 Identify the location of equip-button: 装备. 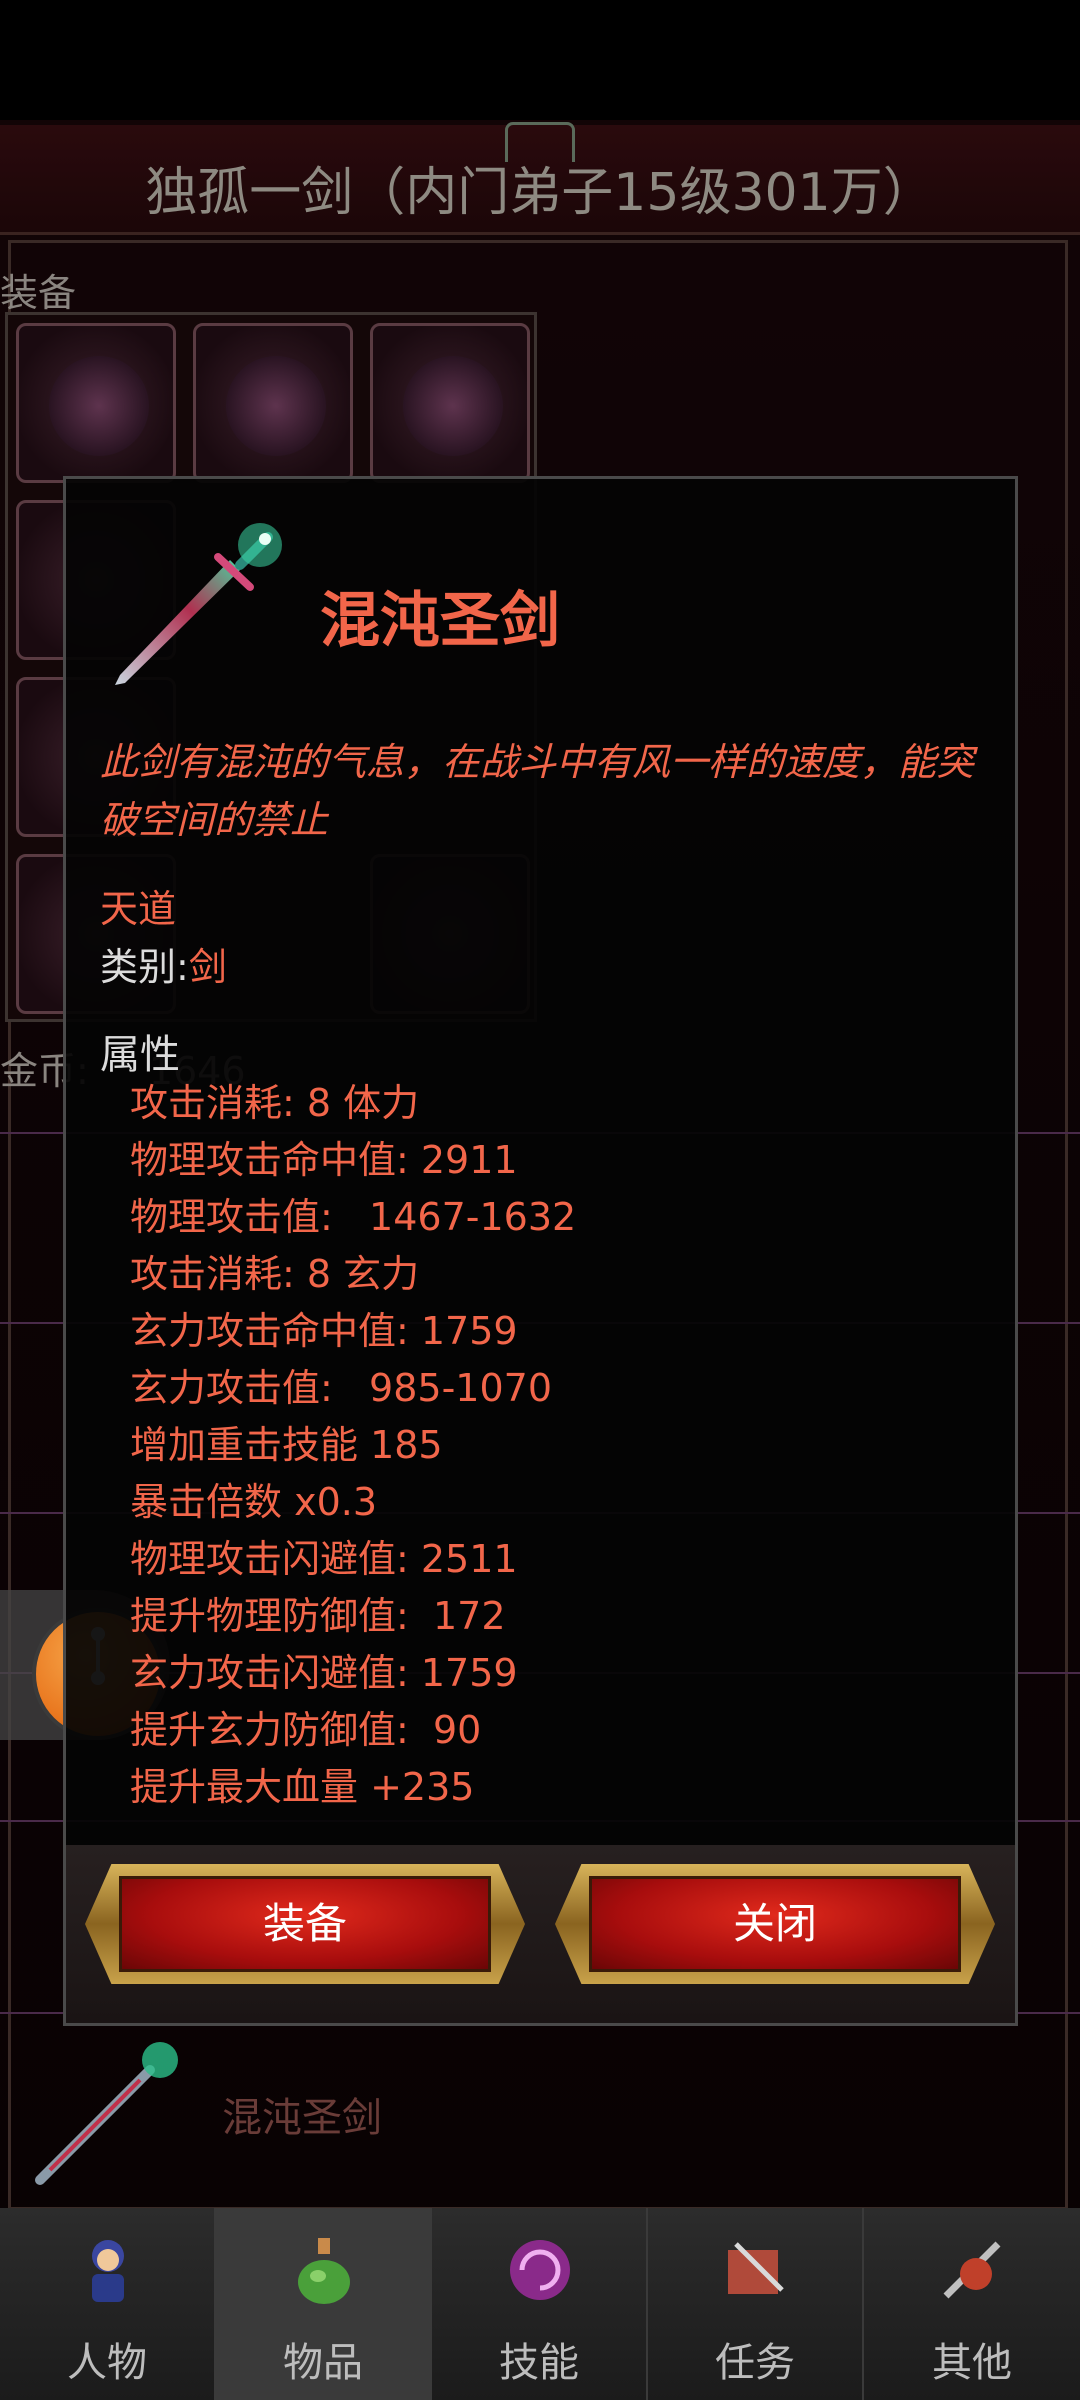
(305, 1924).